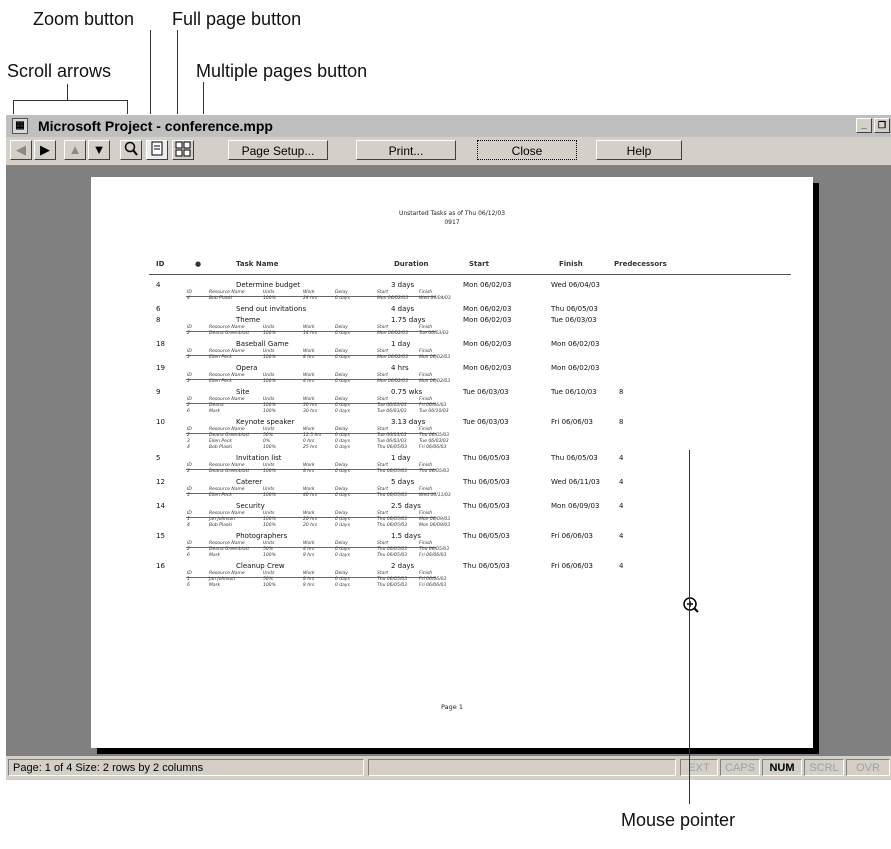  I want to click on task-id: 14, so click(160, 506).